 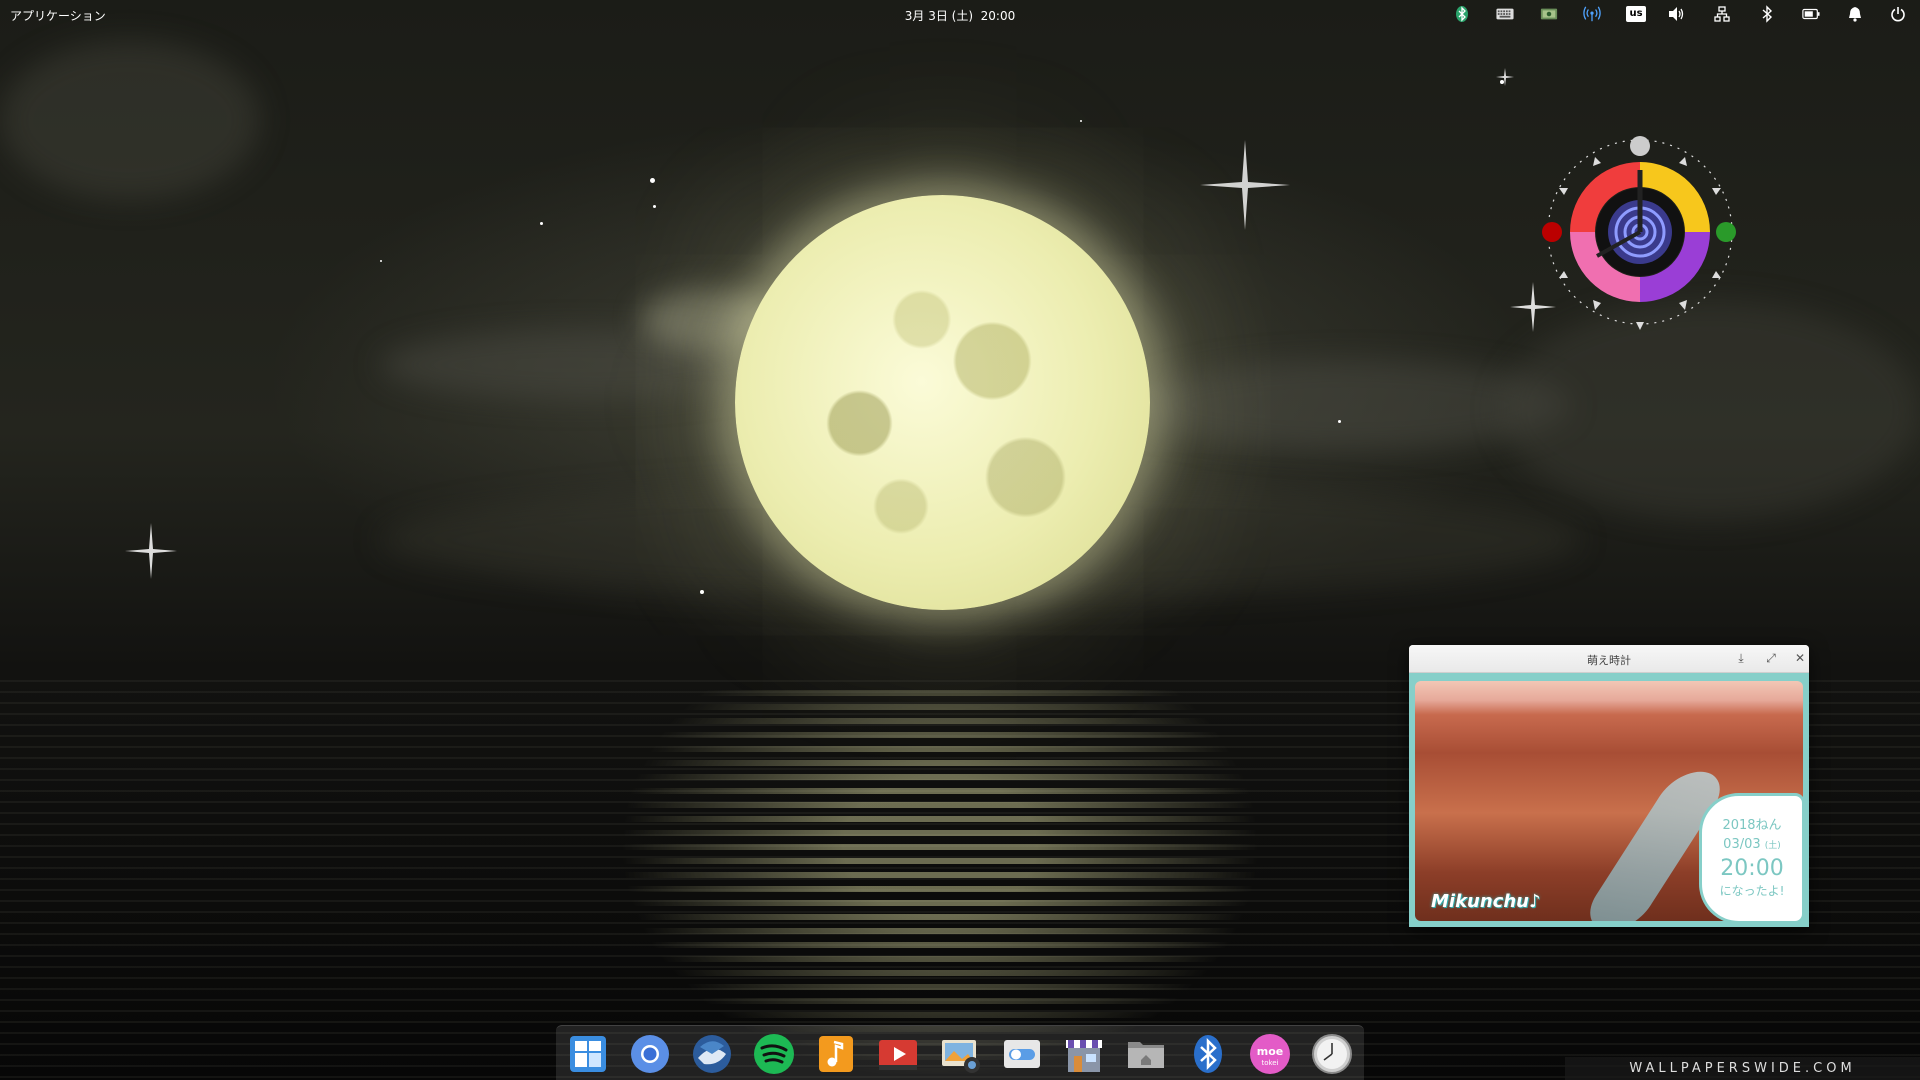 I want to click on maximize-icon: ⤢, so click(x=1771, y=658).